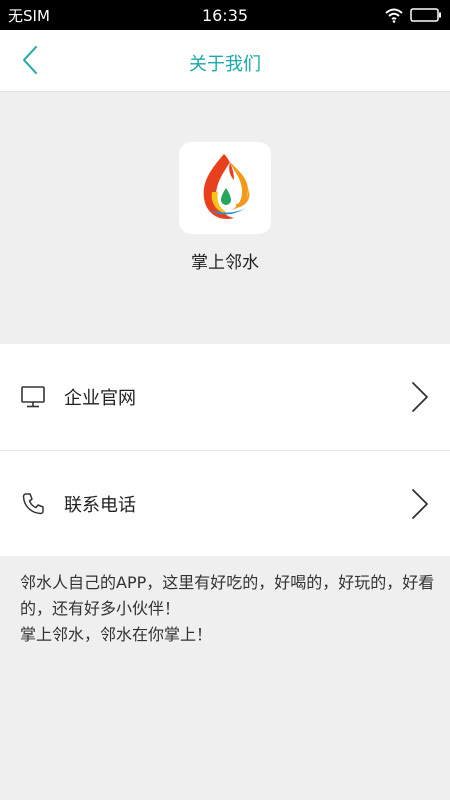 This screenshot has width=450, height=800. I want to click on status-time: 16:35, so click(225, 15).